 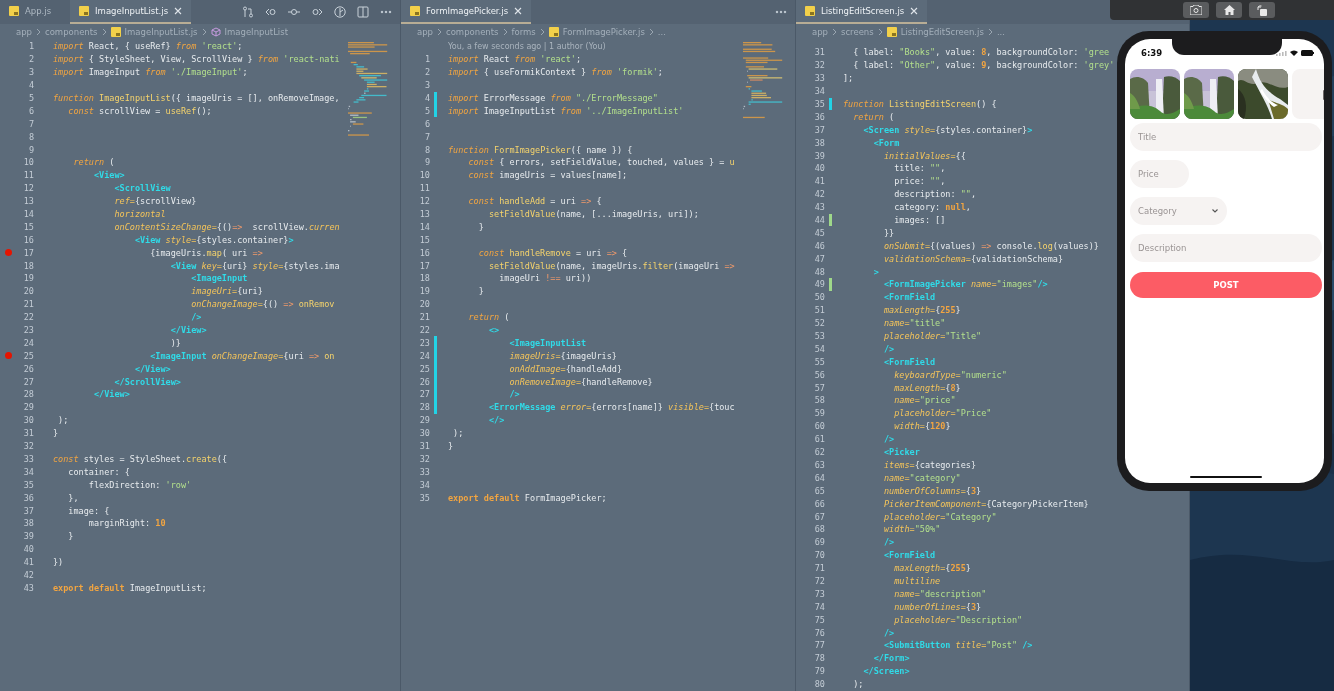 I want to click on line-number: 51, so click(x=819, y=310).